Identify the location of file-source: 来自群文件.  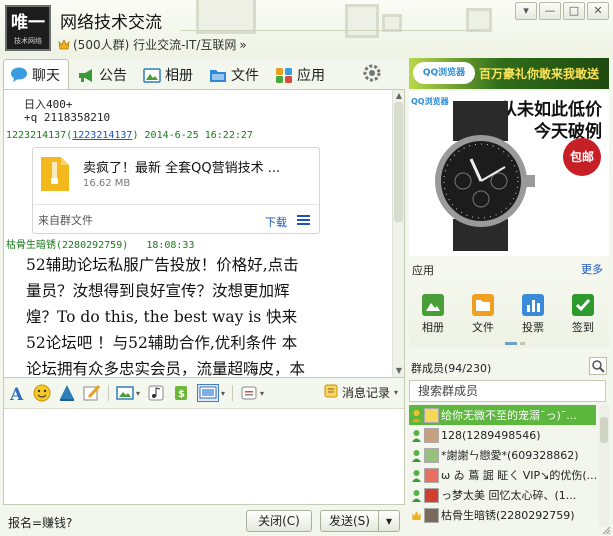
(65, 220).